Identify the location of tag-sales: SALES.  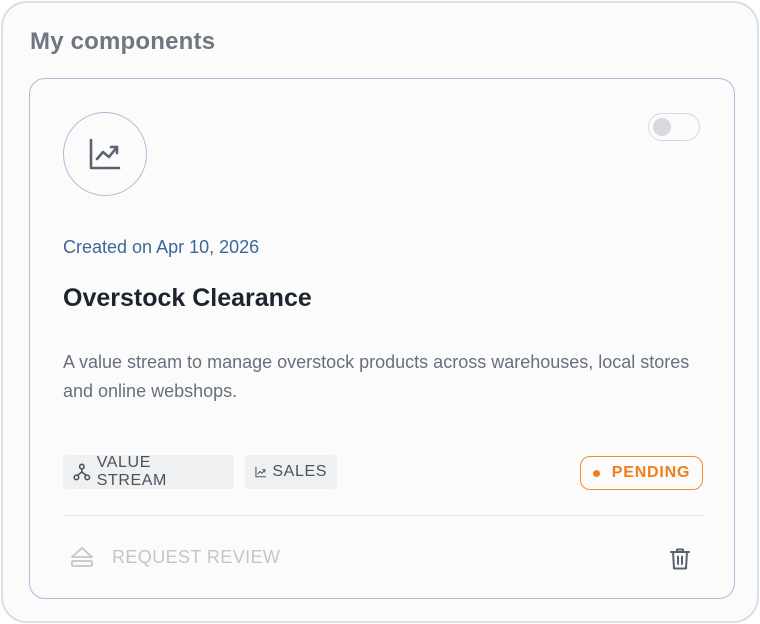
(291, 472).